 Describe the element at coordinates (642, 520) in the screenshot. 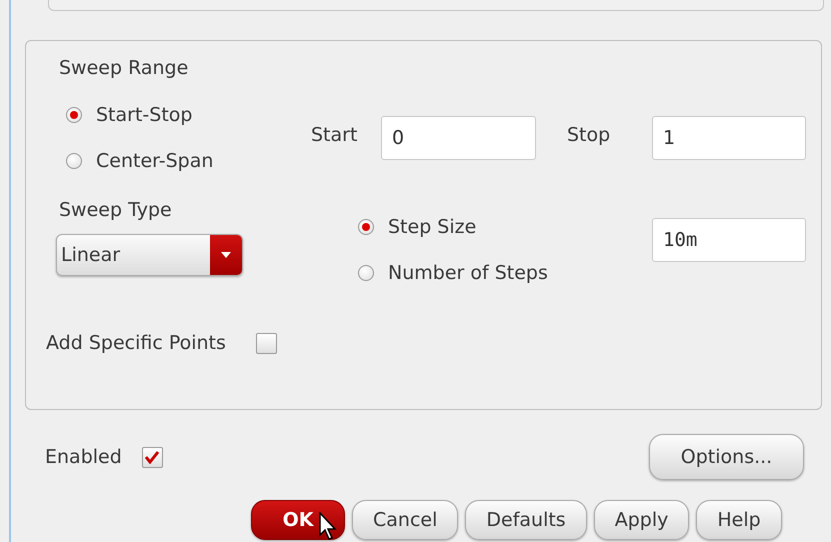

I see `dialog-button: Apply` at that location.